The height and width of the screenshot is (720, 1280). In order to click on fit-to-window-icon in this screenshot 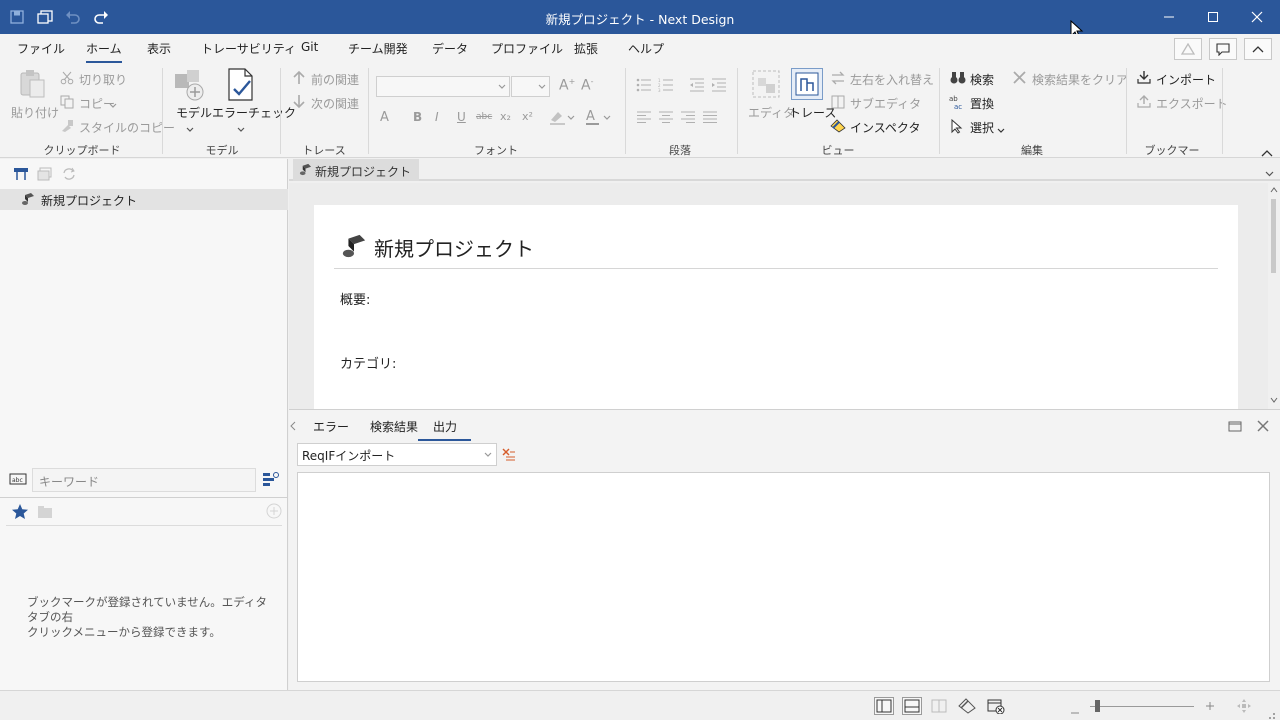, I will do `click(1244, 707)`.